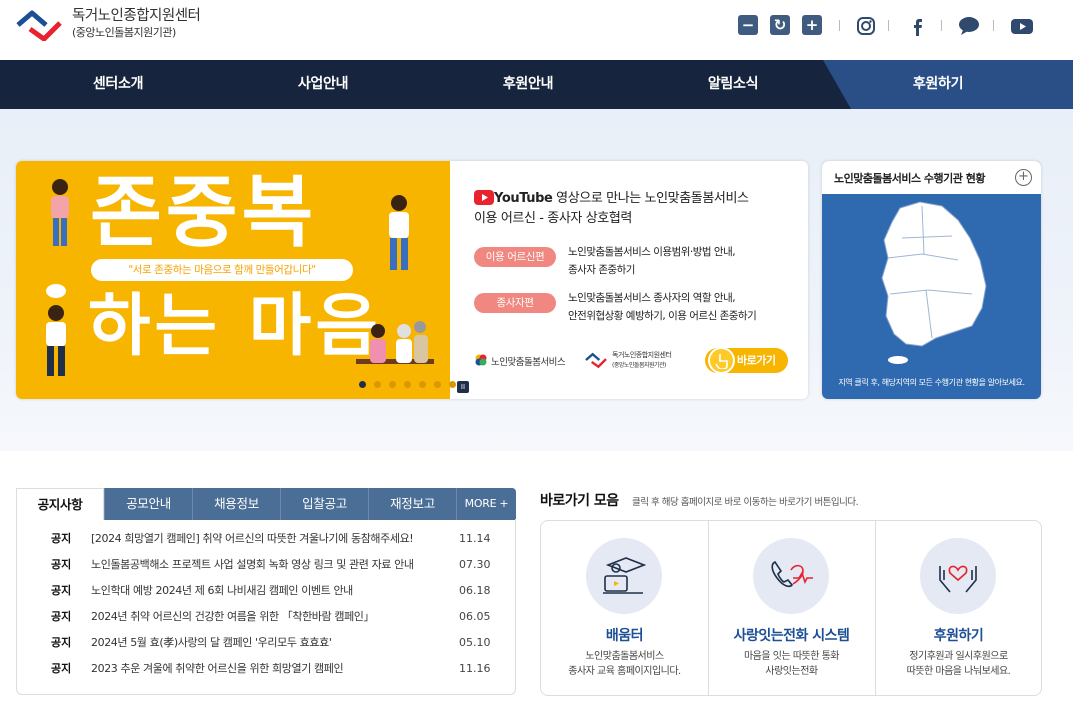 This screenshot has height=708, width=1073. I want to click on tab-recruit: 채용정보, so click(236, 504).